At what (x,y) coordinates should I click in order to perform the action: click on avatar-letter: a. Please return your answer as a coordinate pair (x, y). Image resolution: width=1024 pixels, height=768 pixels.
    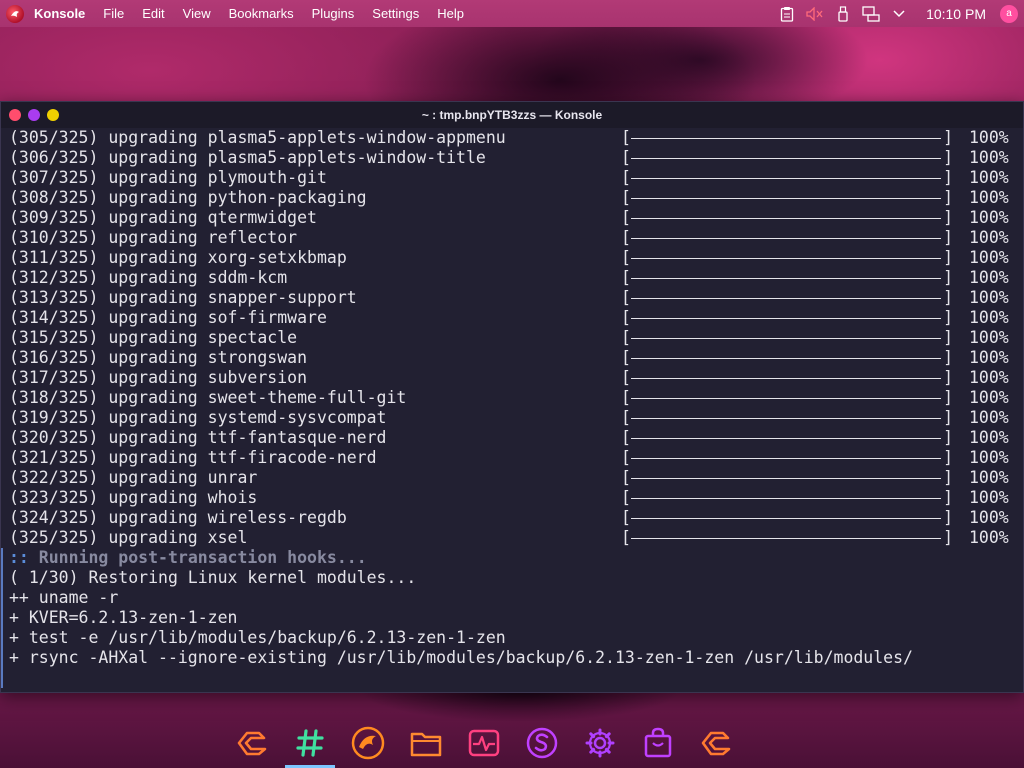
    Looking at the image, I should click on (1009, 13).